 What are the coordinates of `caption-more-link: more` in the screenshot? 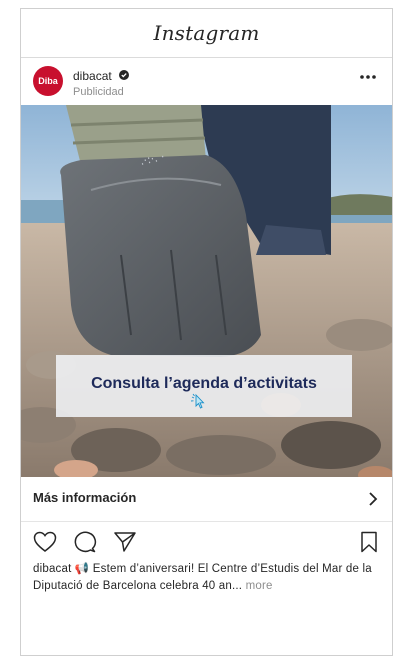 It's located at (259, 586).